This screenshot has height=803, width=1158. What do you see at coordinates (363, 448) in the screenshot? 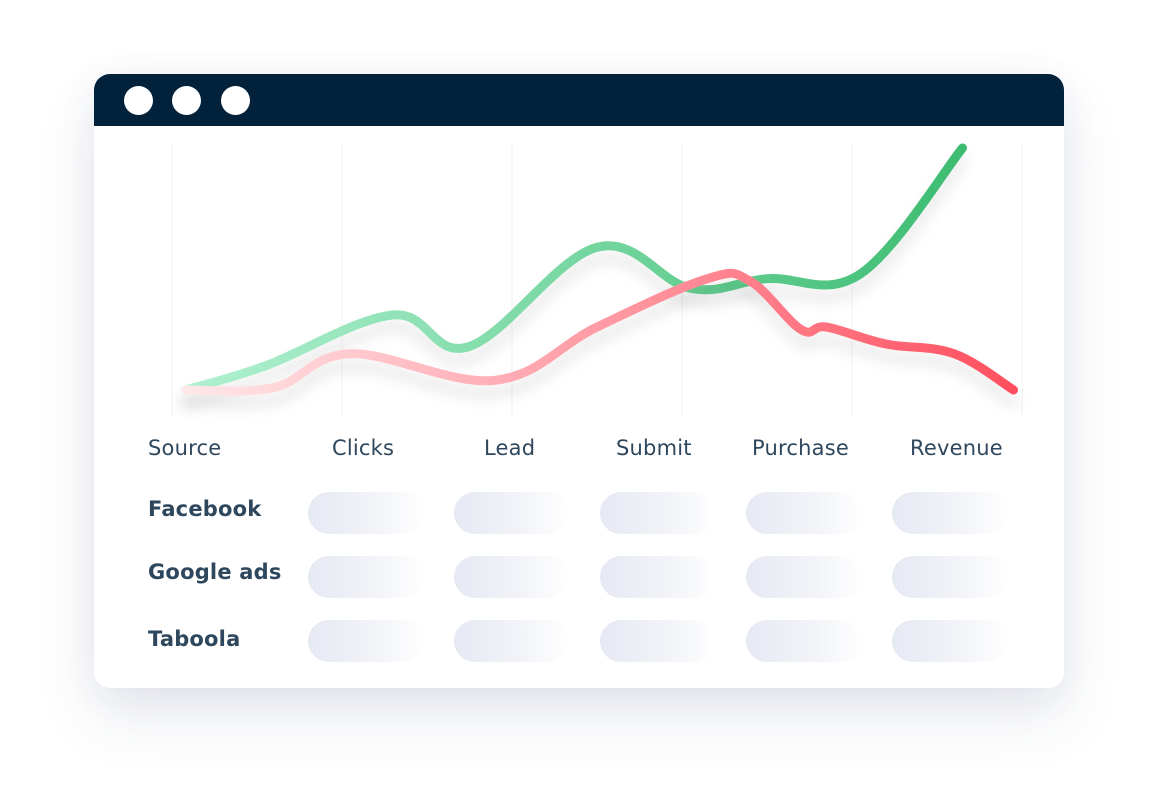
I see `column-header-clicks: Clicks` at bounding box center [363, 448].